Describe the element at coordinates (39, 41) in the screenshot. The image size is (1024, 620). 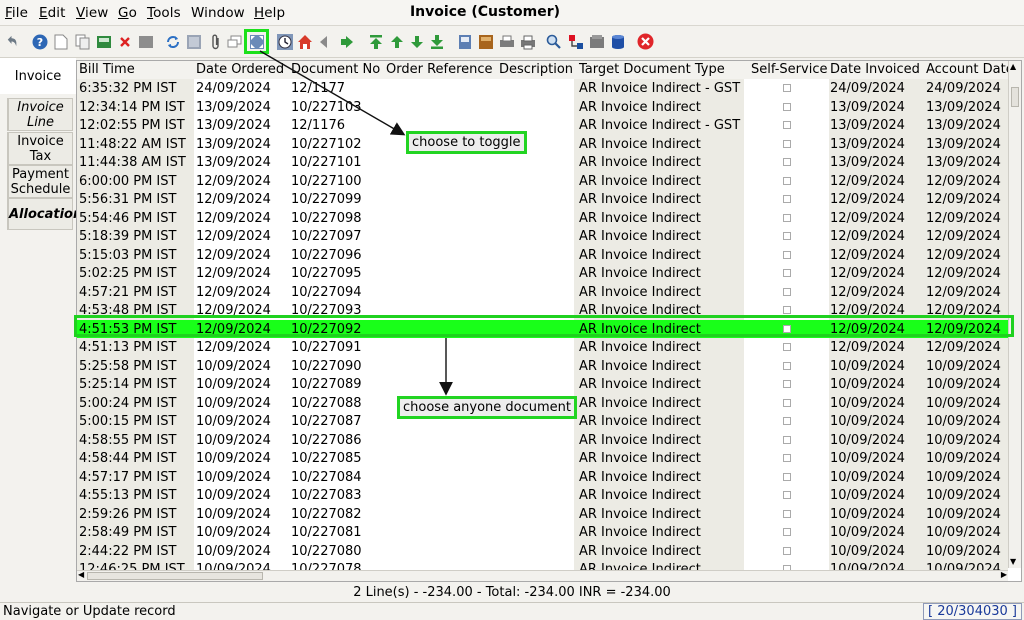
I see `help-icon: ?` at that location.